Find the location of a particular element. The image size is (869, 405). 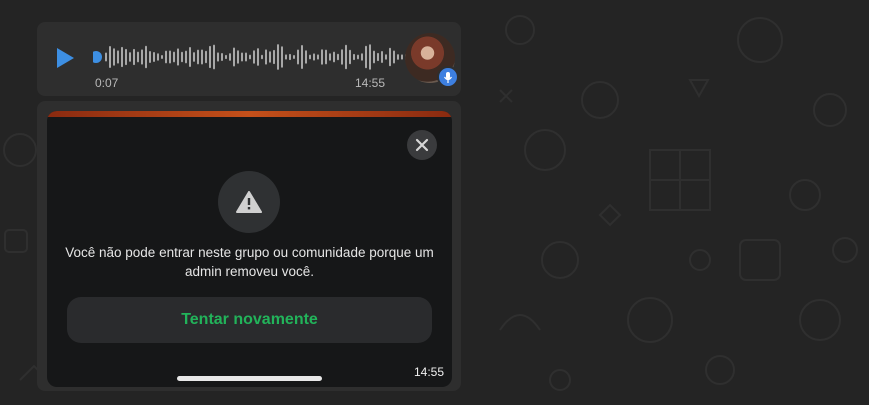

close-icon is located at coordinates (422, 145).